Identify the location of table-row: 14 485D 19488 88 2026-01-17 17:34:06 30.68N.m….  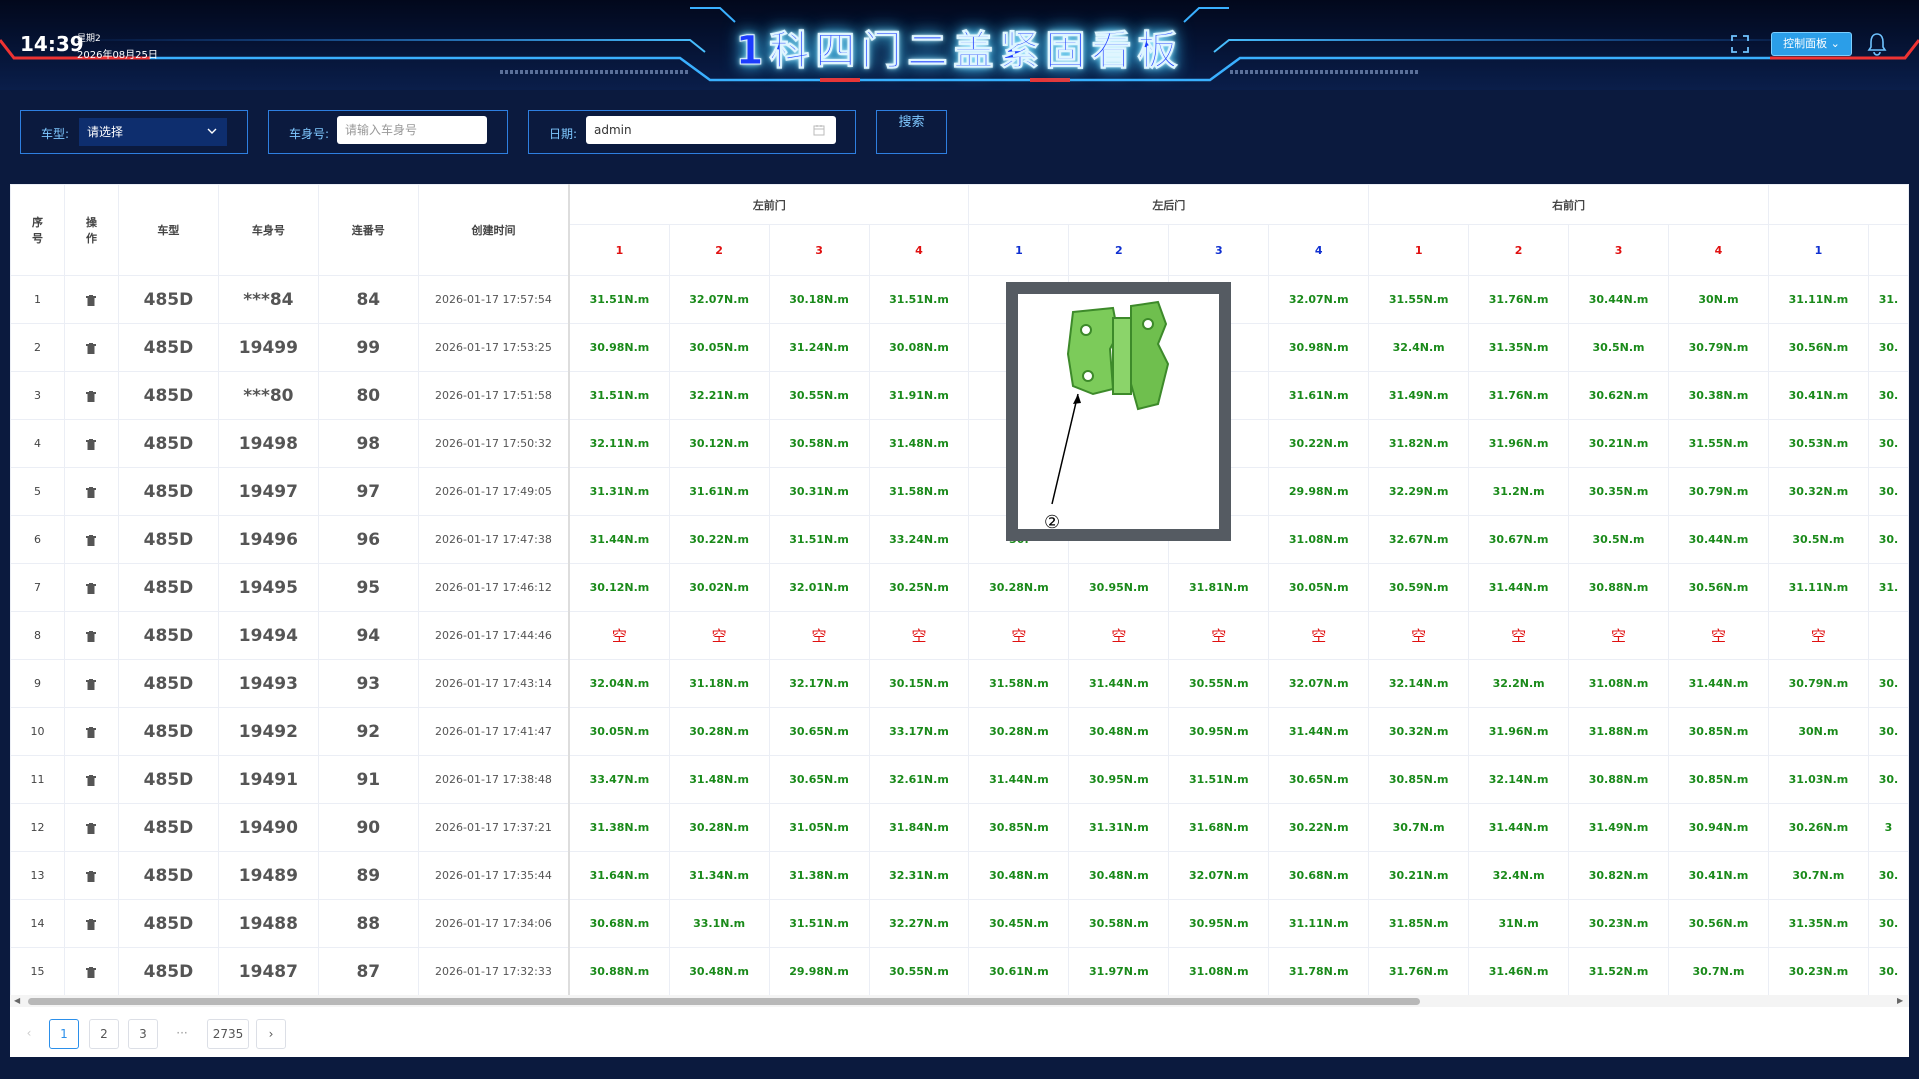
(960, 923).